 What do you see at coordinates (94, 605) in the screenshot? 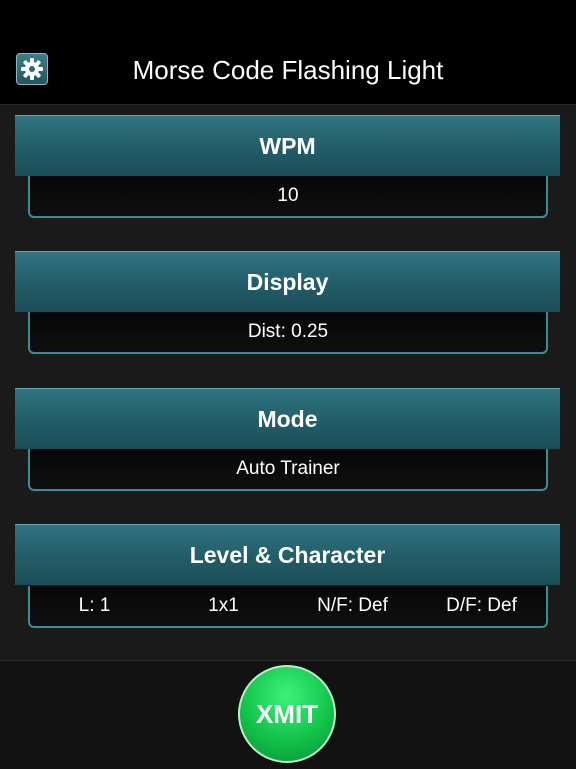
I see `level-value: L: 1` at bounding box center [94, 605].